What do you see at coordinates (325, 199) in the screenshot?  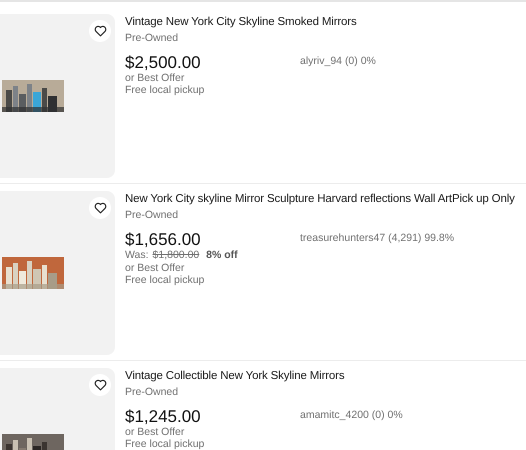 I see `listing-title: New York City skyline Mirror Sculpture Harvard reflections Wall ArtPick up Only` at bounding box center [325, 199].